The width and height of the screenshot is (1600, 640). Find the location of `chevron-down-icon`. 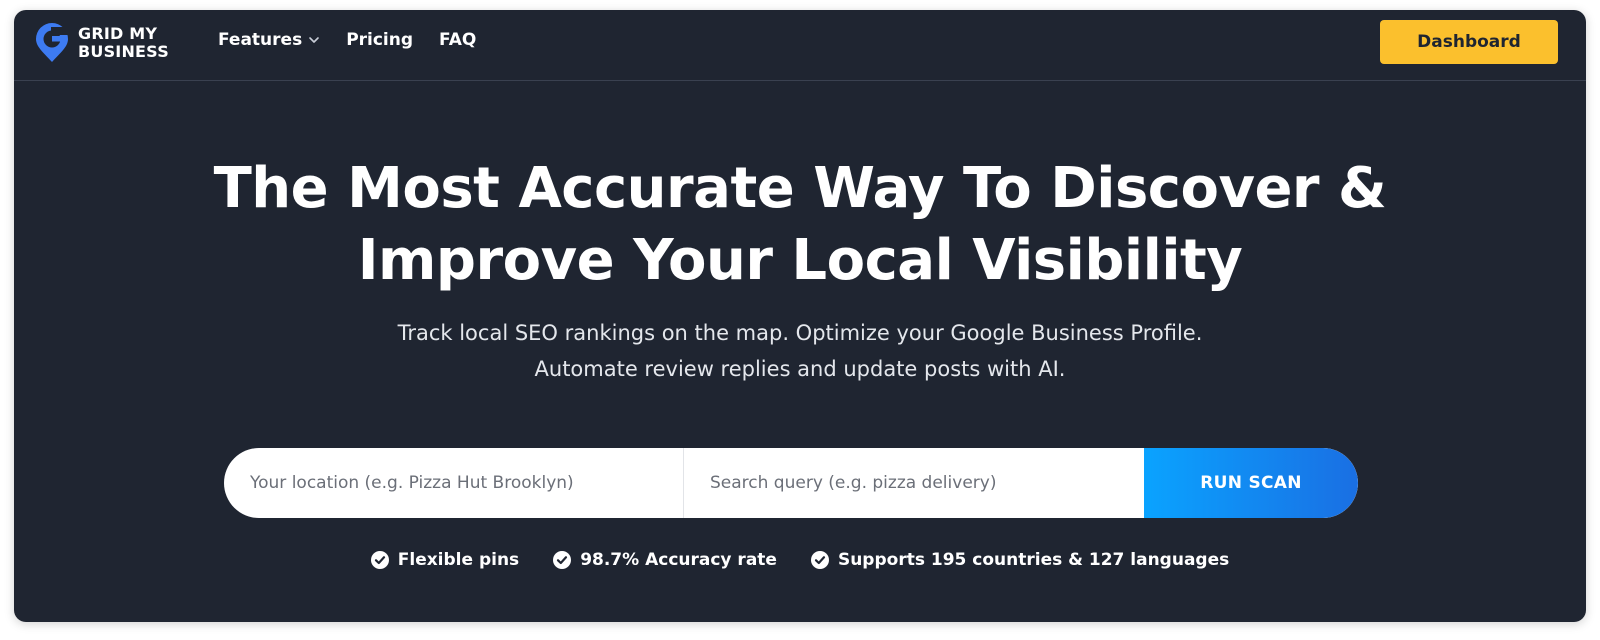

chevron-down-icon is located at coordinates (314, 40).